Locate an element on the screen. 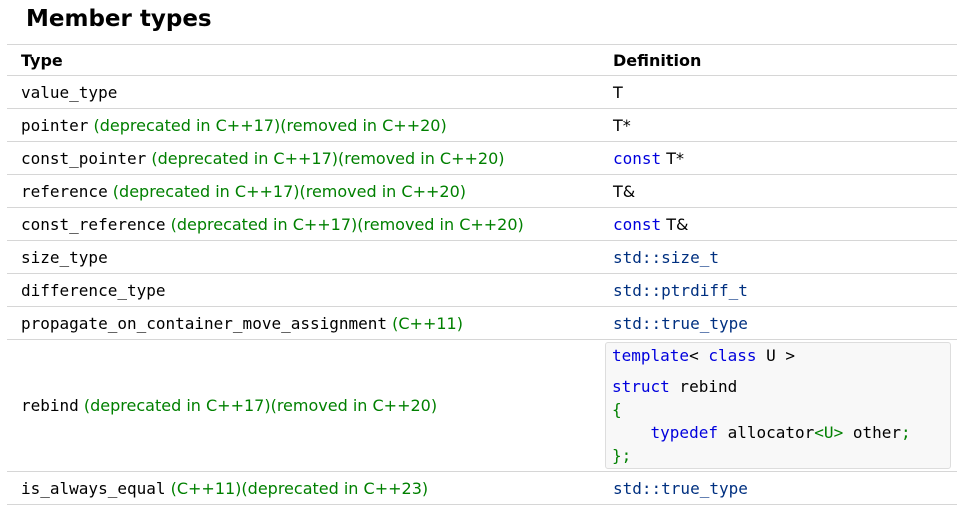 This screenshot has height=508, width=966. code-text: other is located at coordinates (872, 432).